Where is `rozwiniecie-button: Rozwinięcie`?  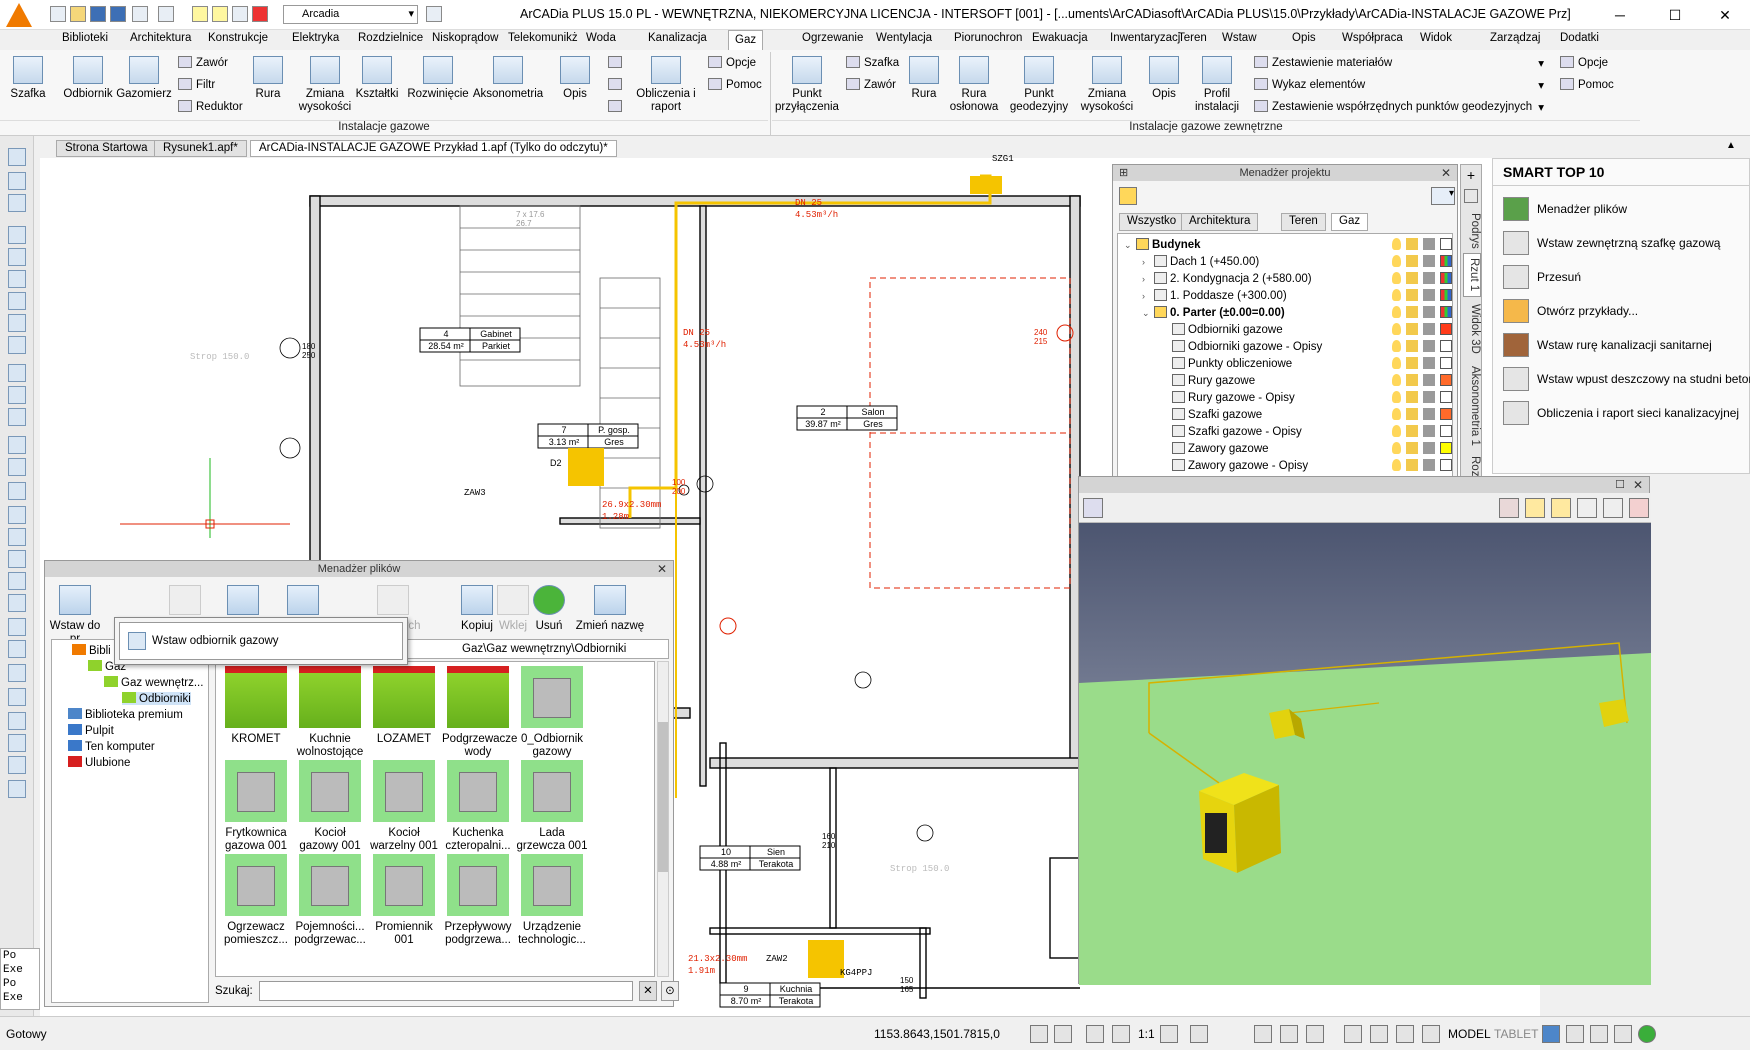
rozwiniecie-button: Rozwinięcie is located at coordinates (438, 78).